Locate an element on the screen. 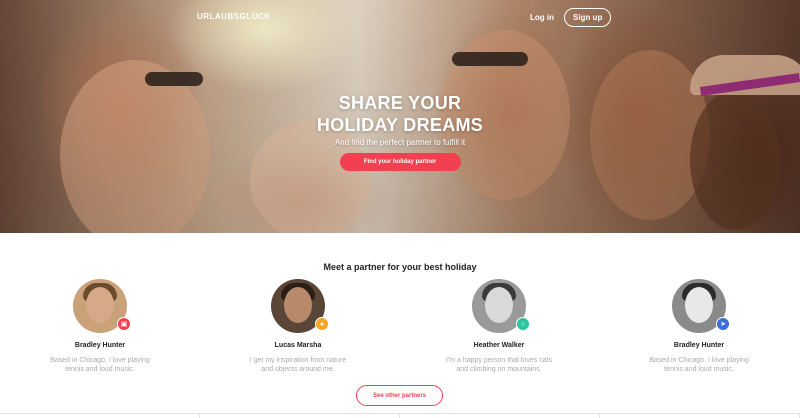 The height and width of the screenshot is (418, 800). top-nav: Log in Sign up is located at coordinates (571, 17).